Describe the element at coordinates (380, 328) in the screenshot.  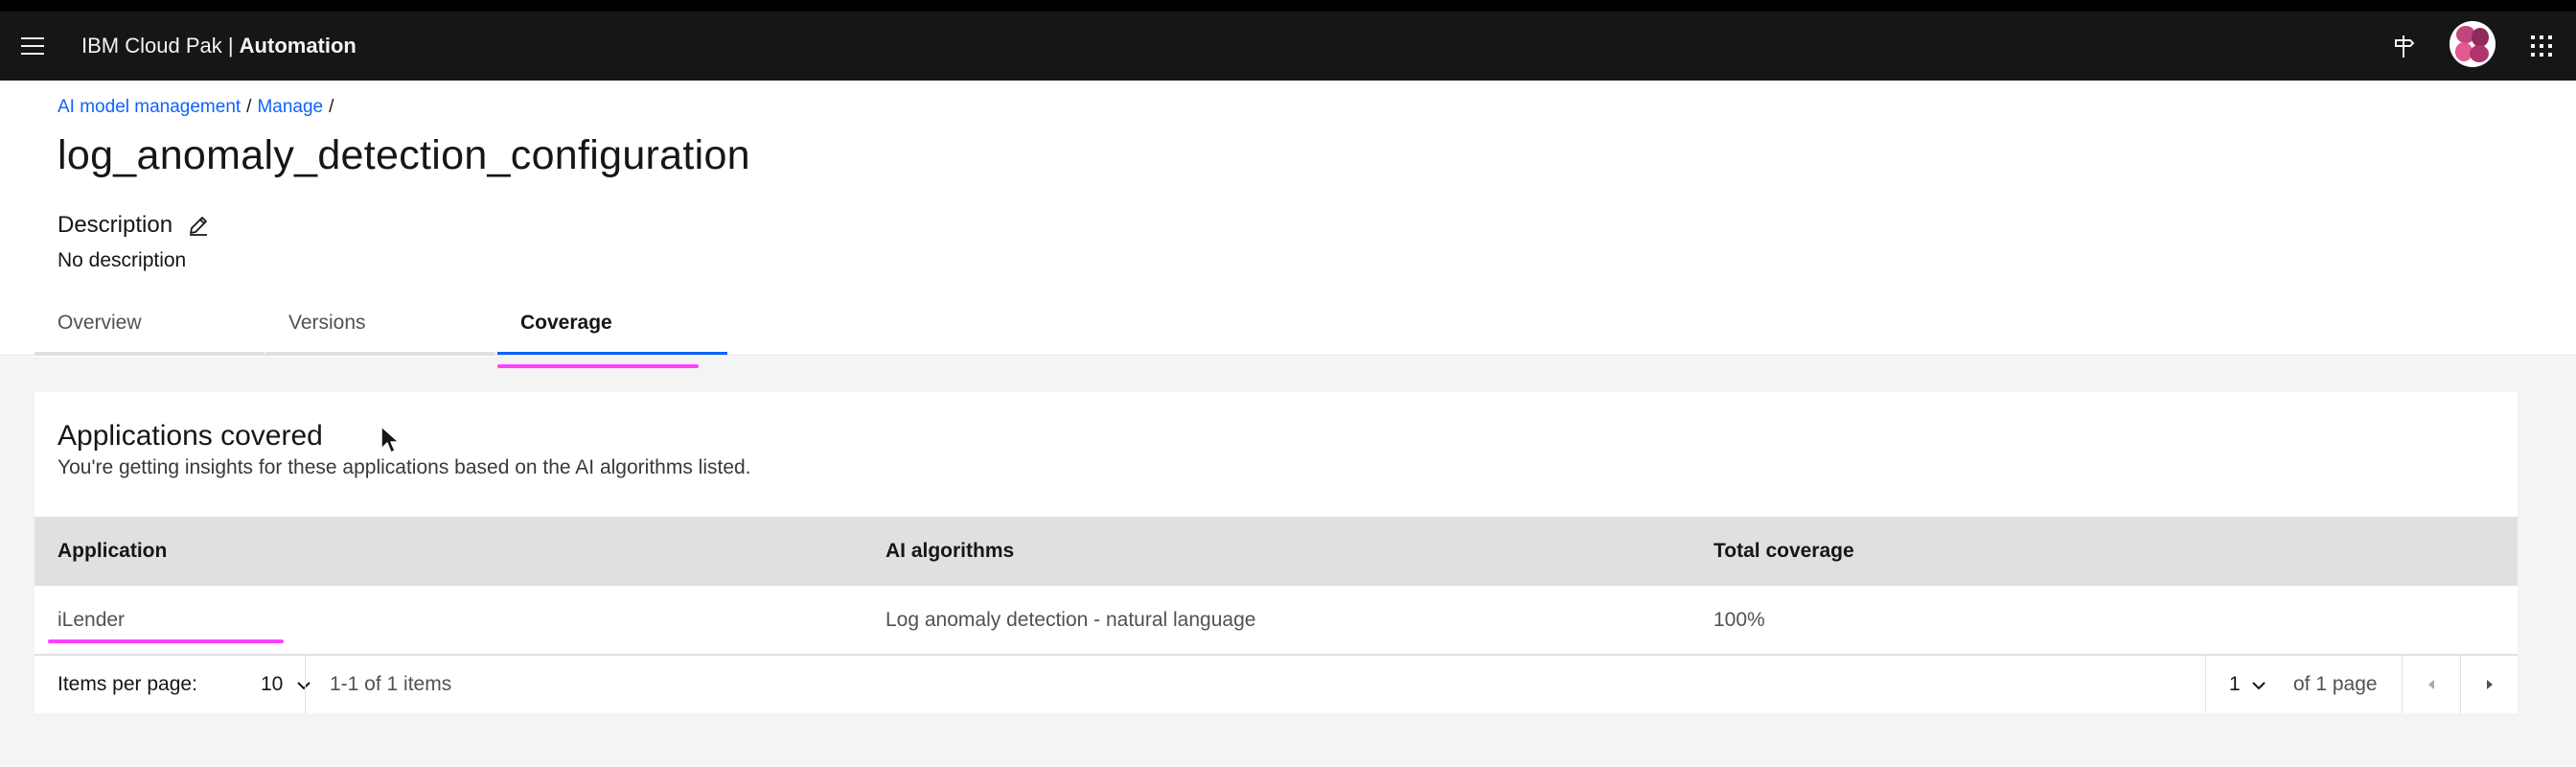
I see `tab-versions: Versions` at that location.